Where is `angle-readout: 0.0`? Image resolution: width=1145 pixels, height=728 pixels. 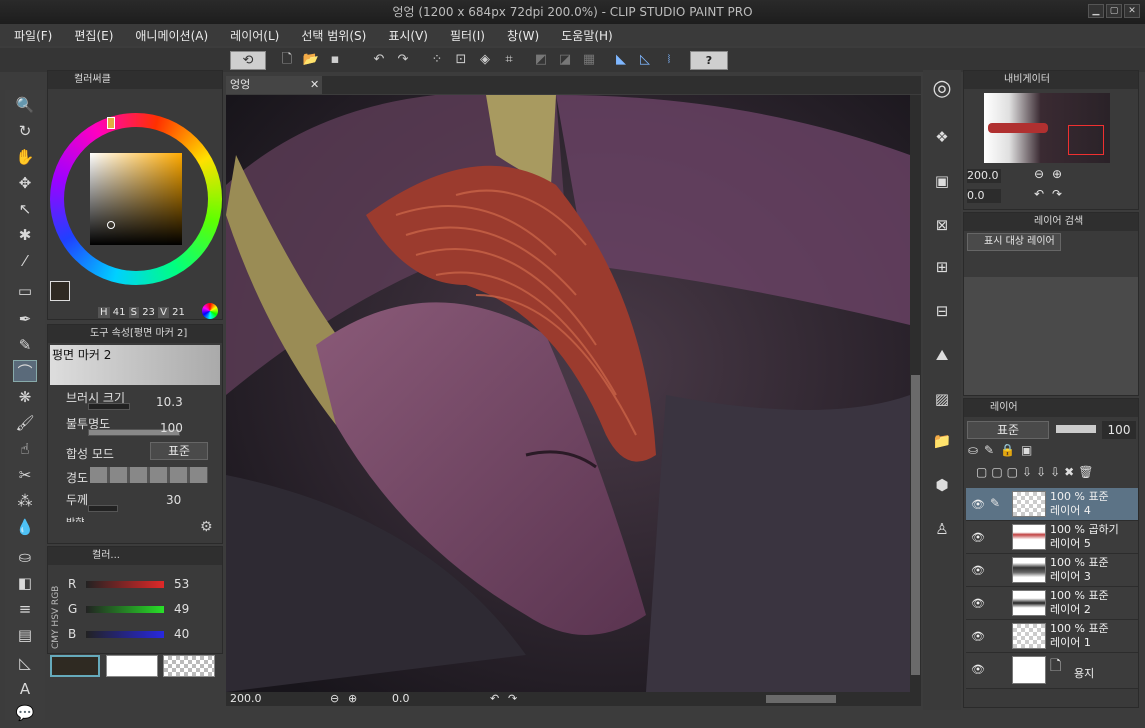 angle-readout: 0.0 is located at coordinates (401, 698).